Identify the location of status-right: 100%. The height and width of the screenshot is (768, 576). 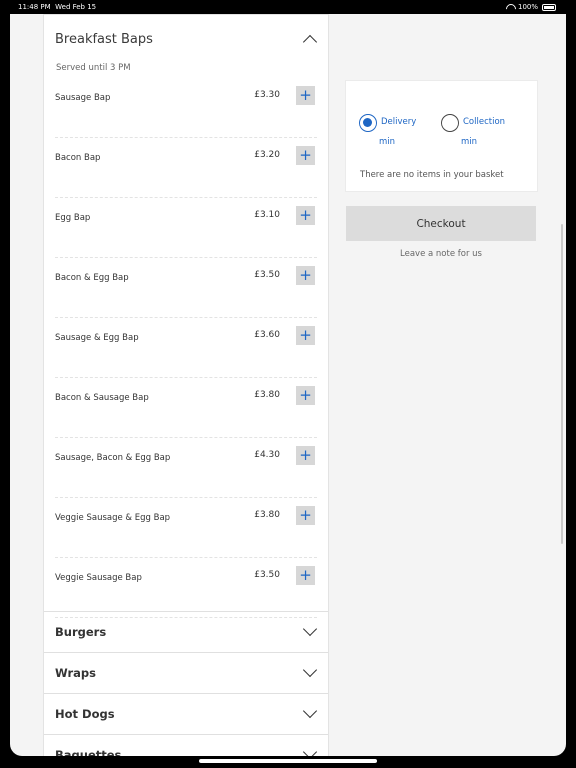
(531, 7).